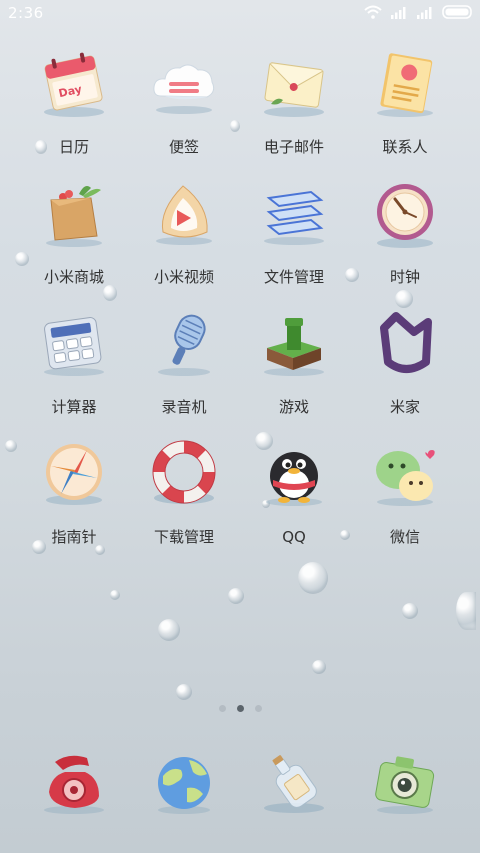 This screenshot has height=853, width=480. I want to click on status-icons, so click(419, 12).